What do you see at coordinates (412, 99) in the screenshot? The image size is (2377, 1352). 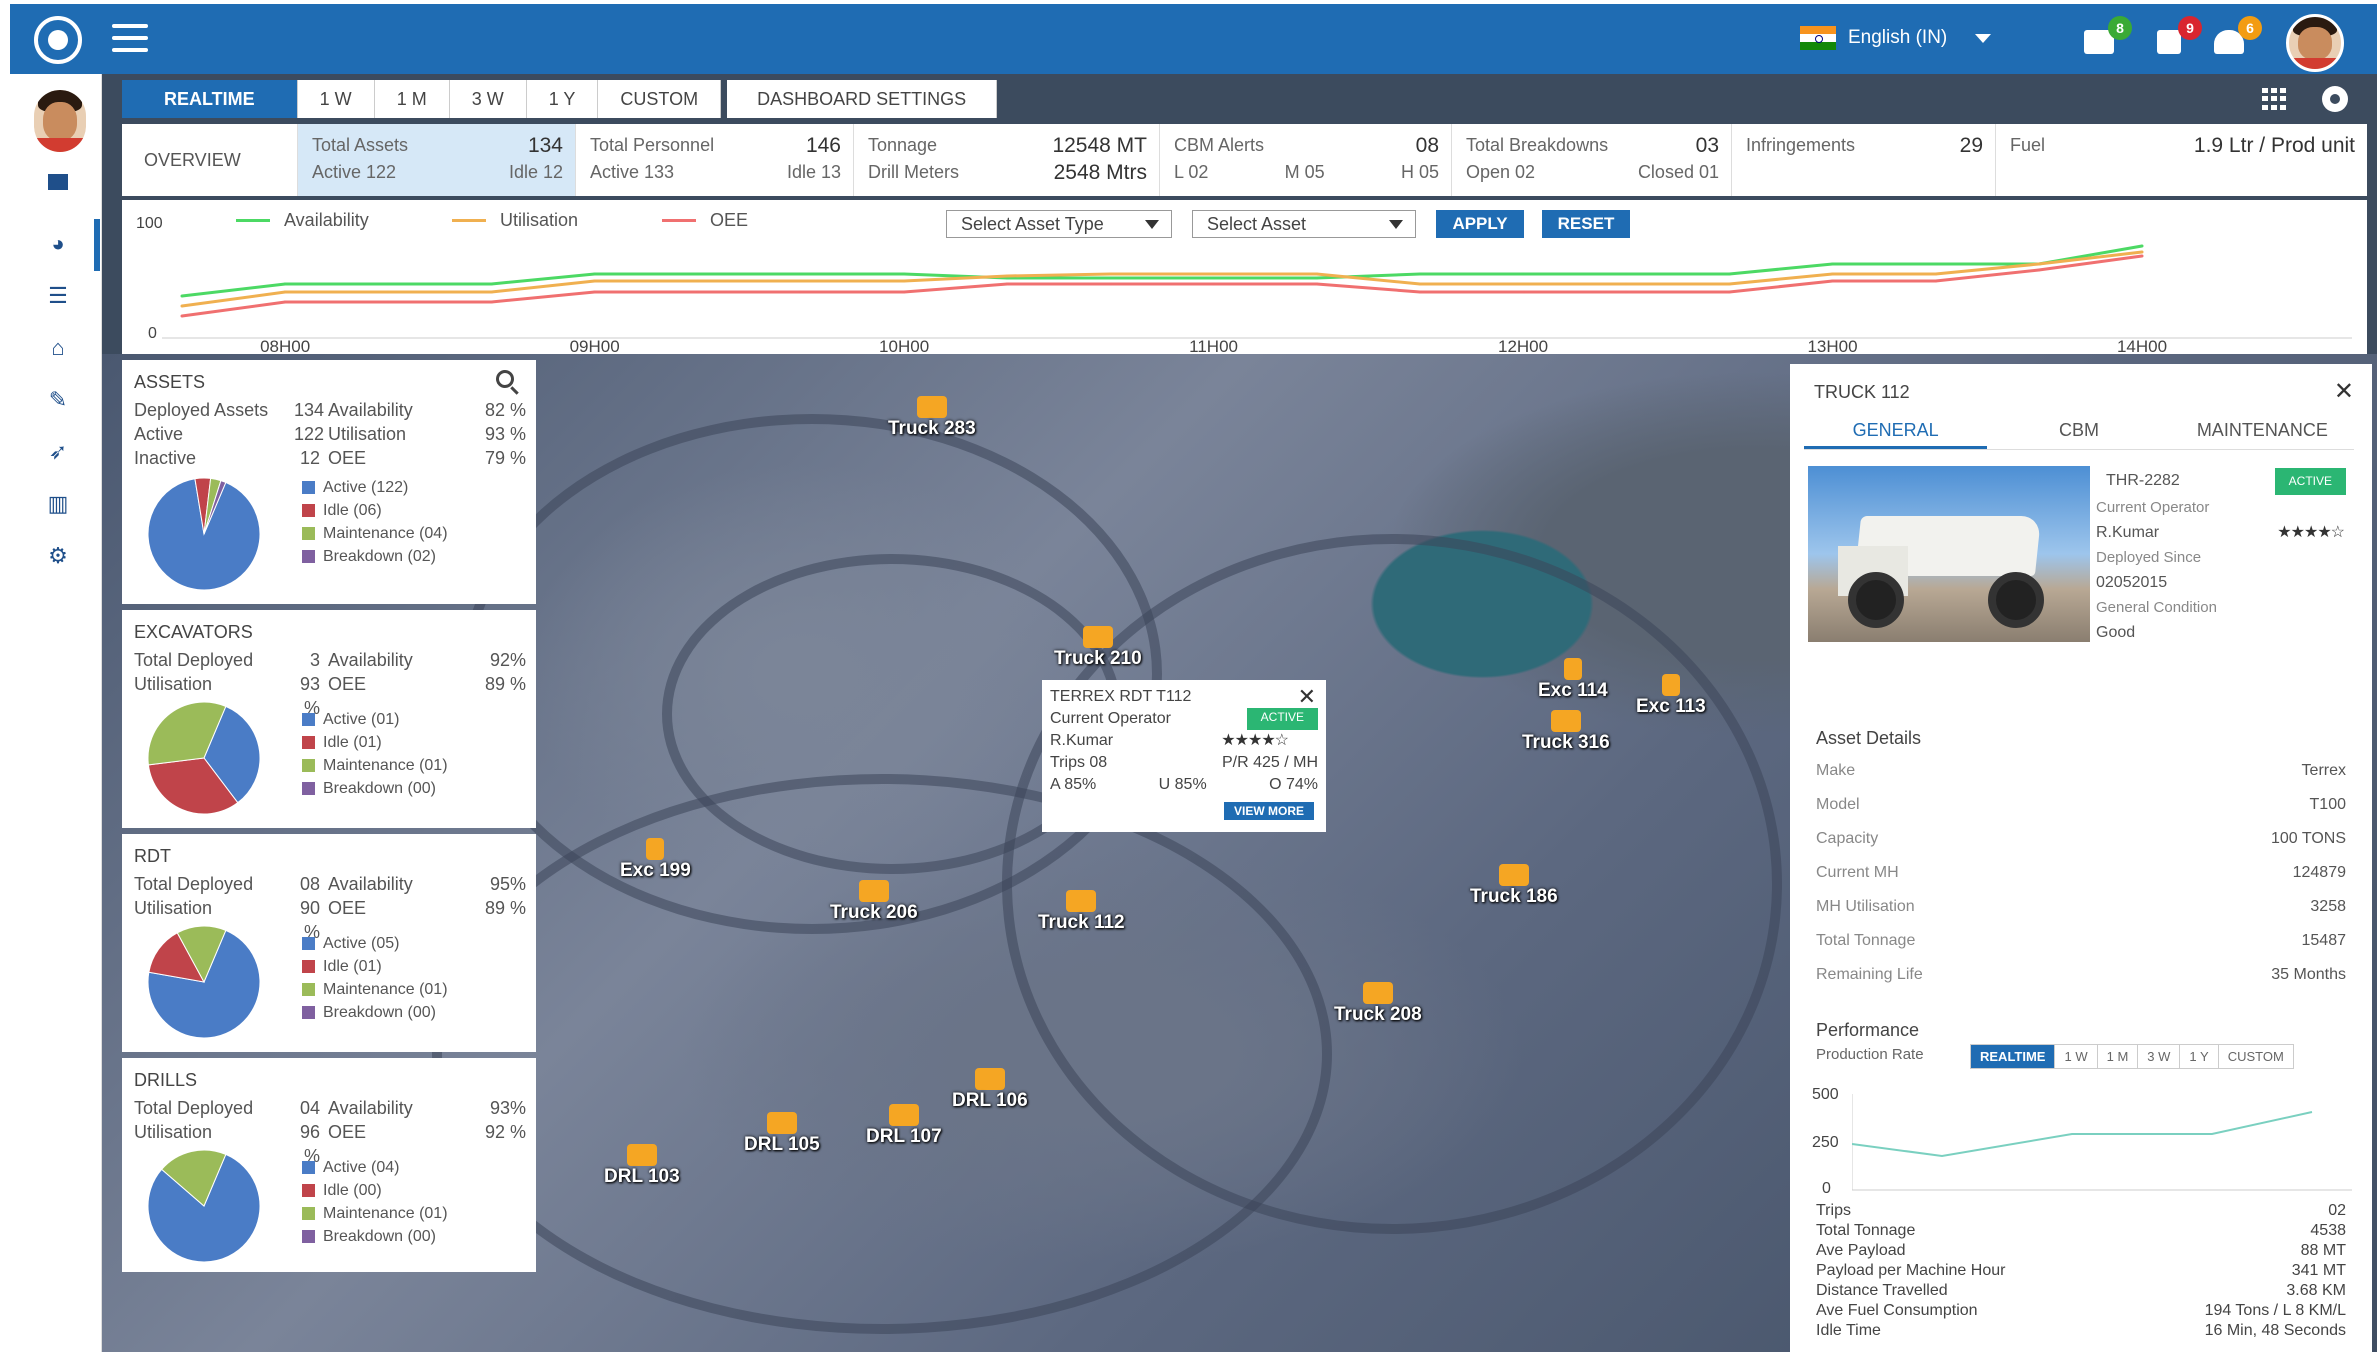 I see `tab-1m: 1 M` at bounding box center [412, 99].